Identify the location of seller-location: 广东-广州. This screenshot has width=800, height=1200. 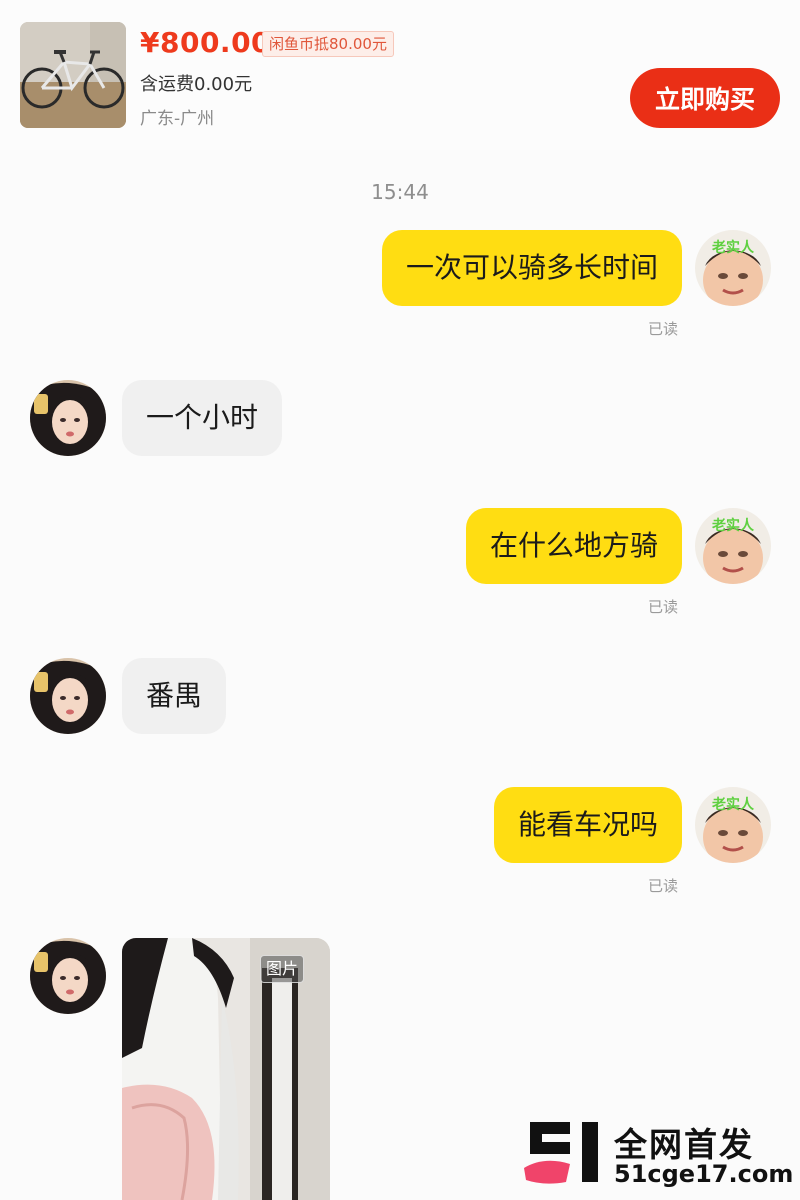
(177, 119).